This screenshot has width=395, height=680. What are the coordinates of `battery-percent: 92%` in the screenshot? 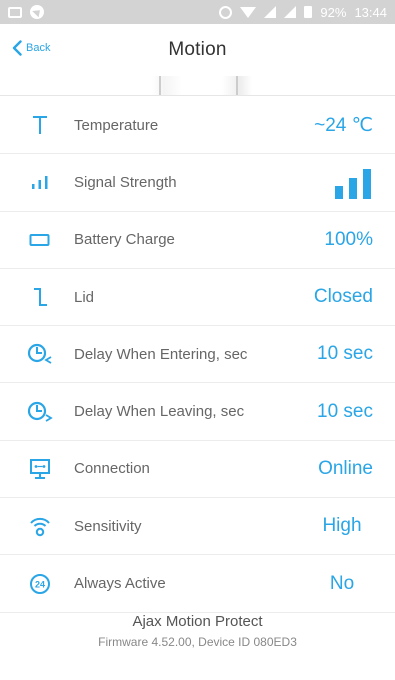 It's located at (333, 12).